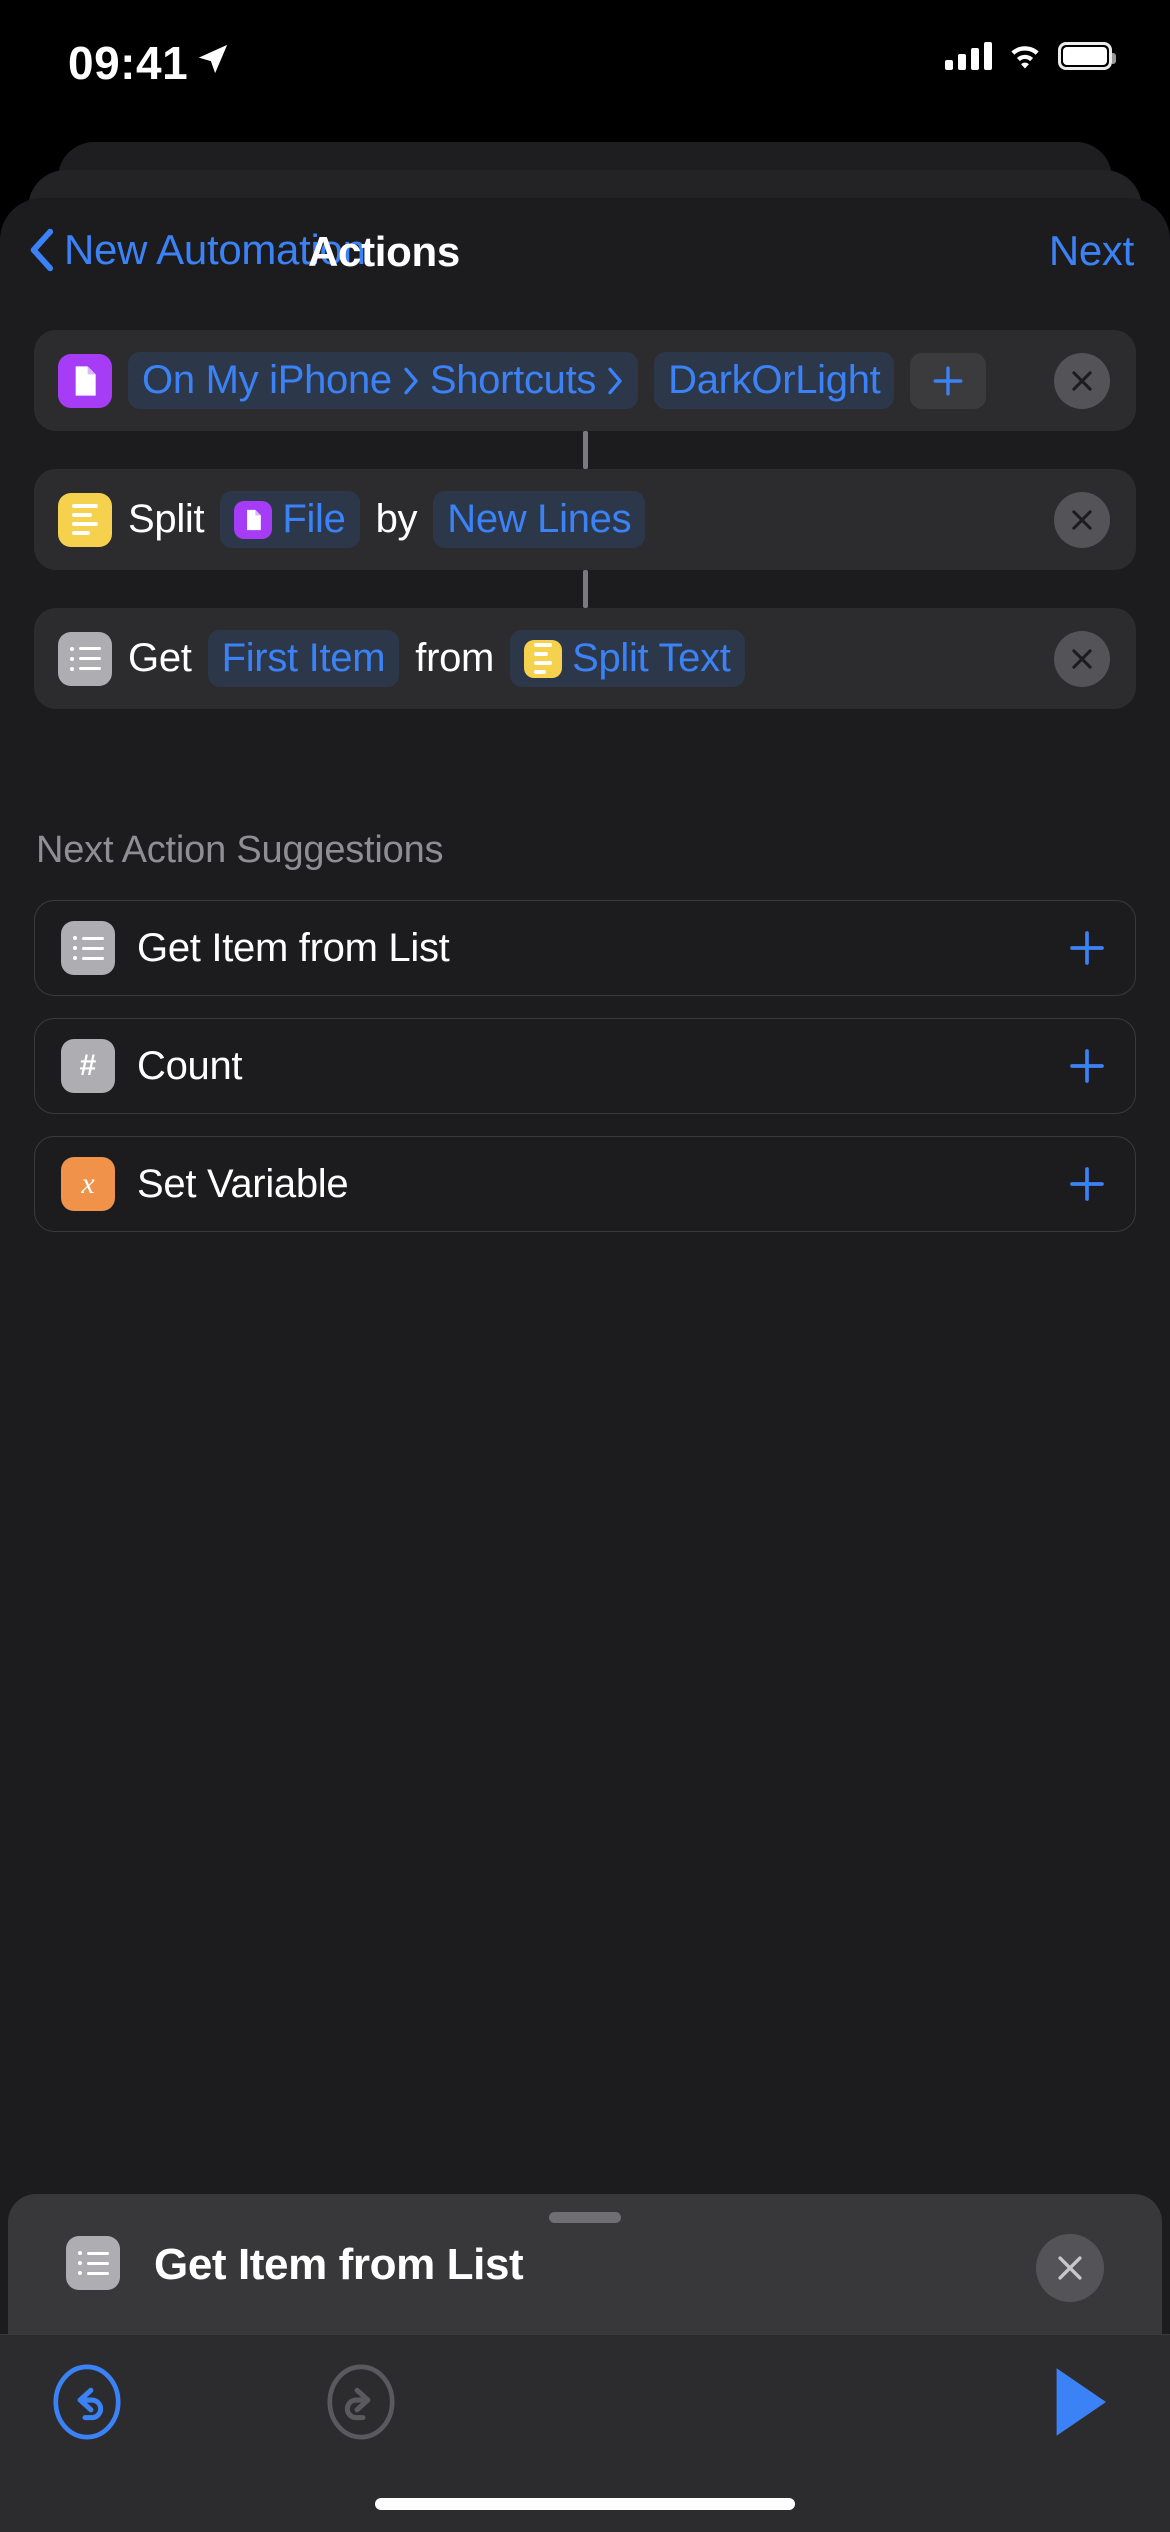 The image size is (1170, 2532). Describe the element at coordinates (585, 2217) in the screenshot. I see `sheet-drag-handle` at that location.